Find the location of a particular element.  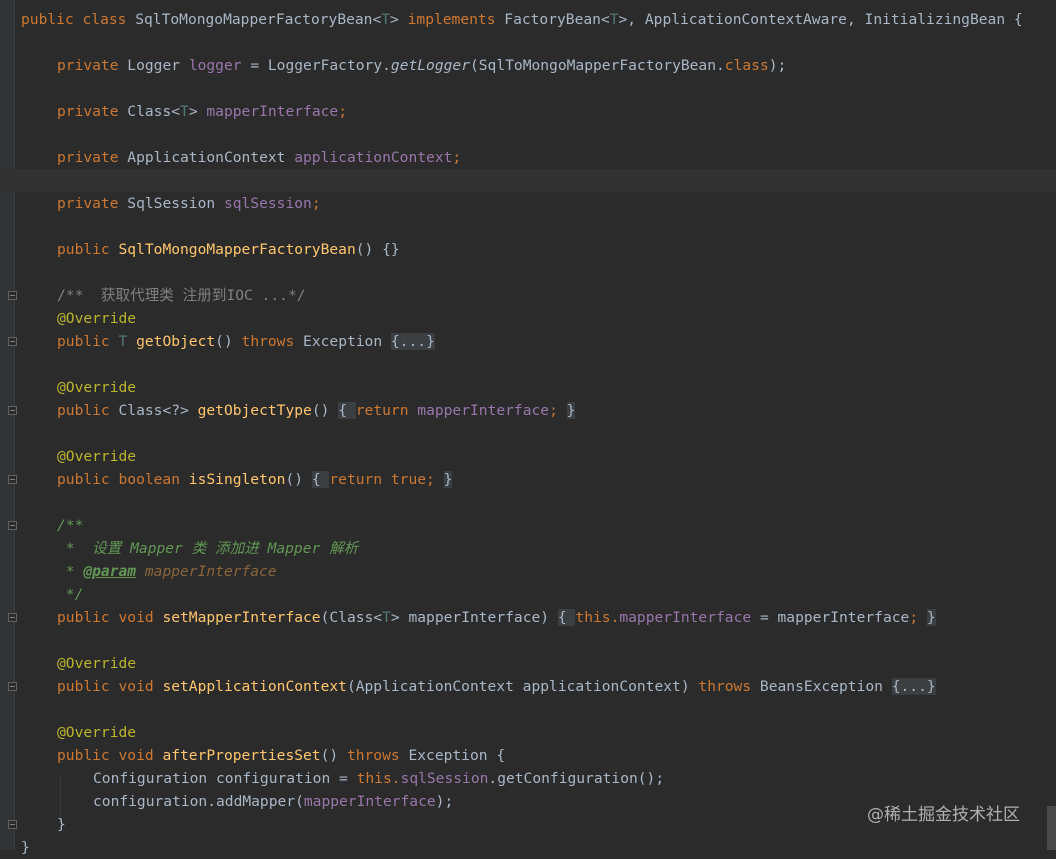

code-token: = mapperInterface is located at coordinates (830, 617).